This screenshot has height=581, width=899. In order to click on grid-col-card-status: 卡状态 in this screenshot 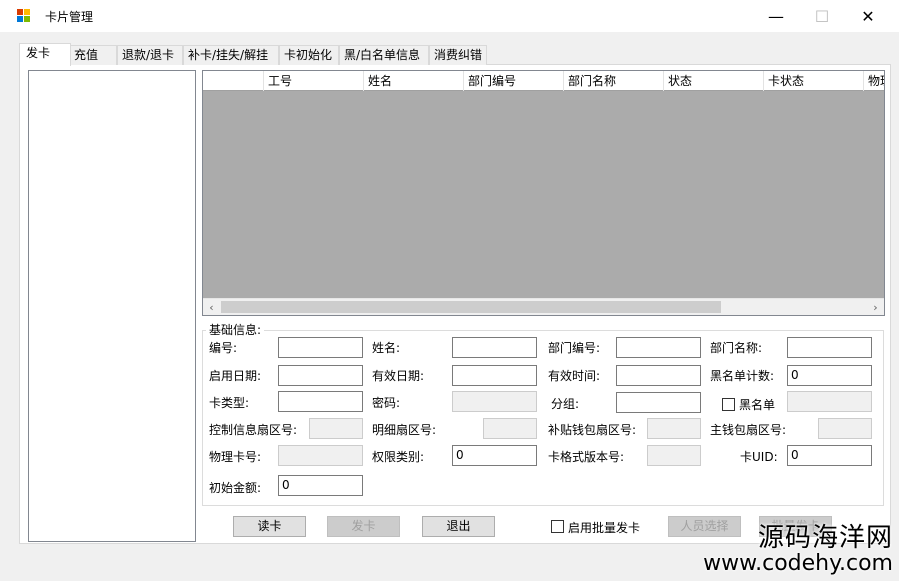, I will do `click(813, 81)`.